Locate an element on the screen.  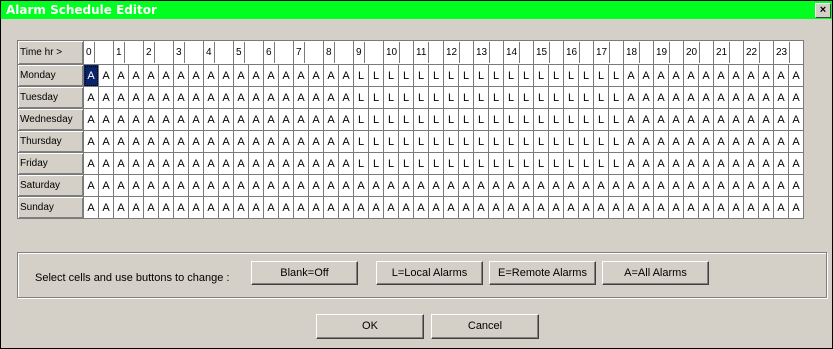
day-label-saturday: Saturday is located at coordinates (50, 185).